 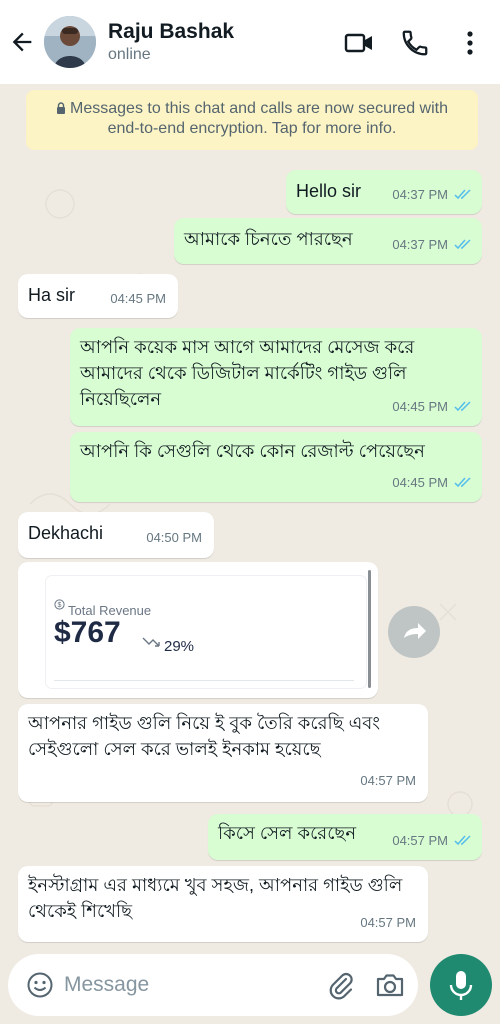 I want to click on message-bubble: কিসে সেল করেছেন 04:57 PM, so click(x=345, y=837).